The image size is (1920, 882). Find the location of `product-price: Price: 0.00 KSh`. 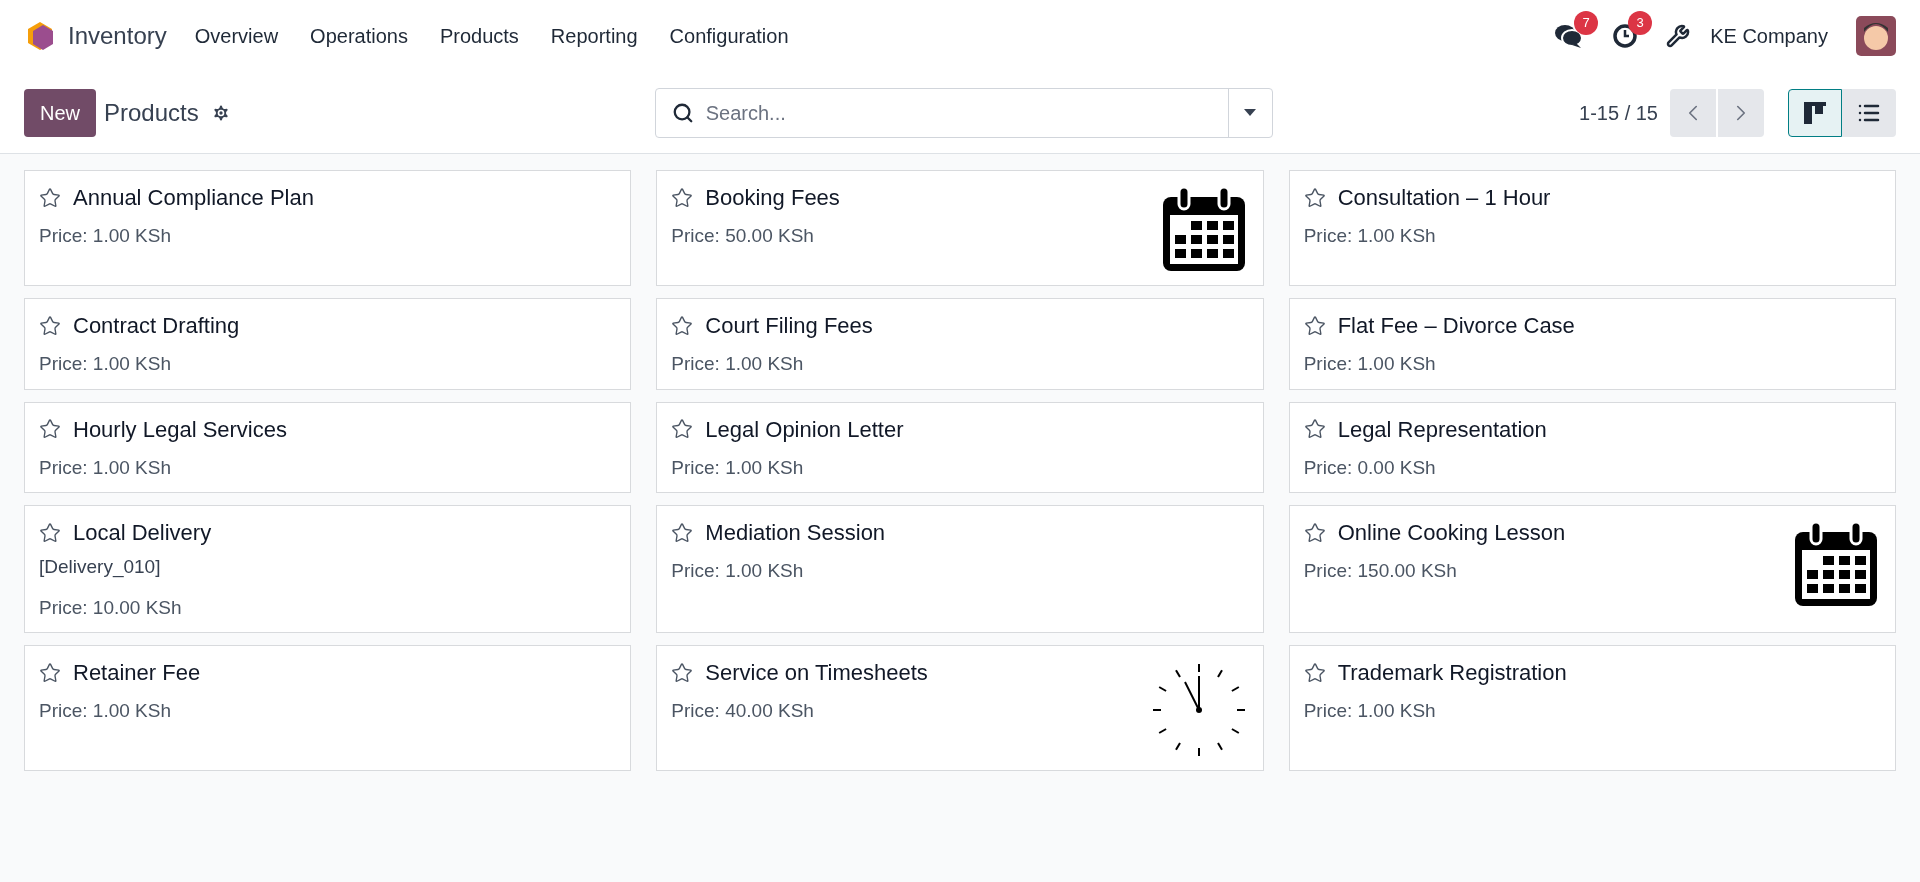

product-price: Price: 0.00 KSh is located at coordinates (1370, 467).